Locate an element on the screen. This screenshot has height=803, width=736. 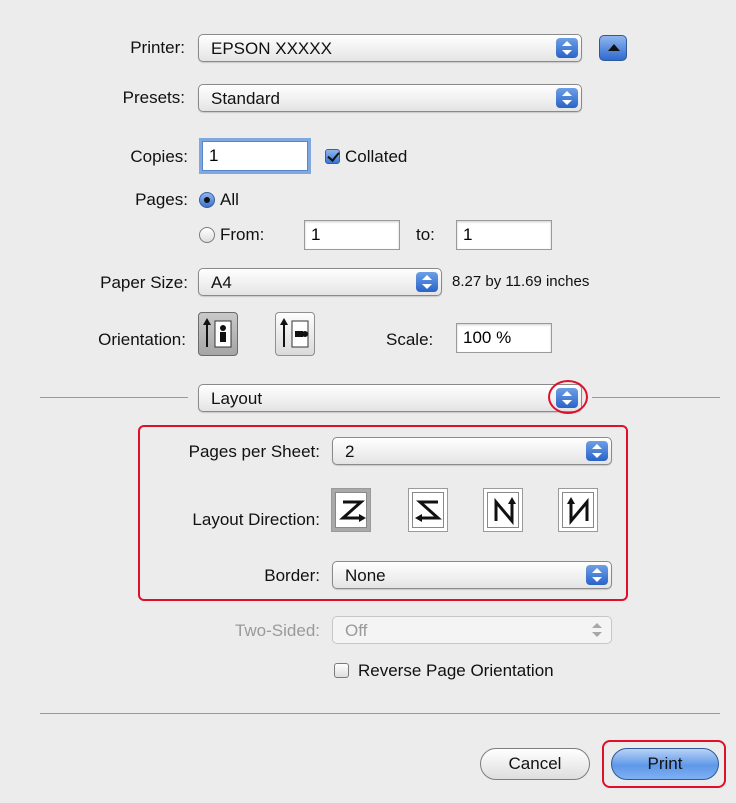
reverse-z-direction-icon is located at coordinates (428, 511).